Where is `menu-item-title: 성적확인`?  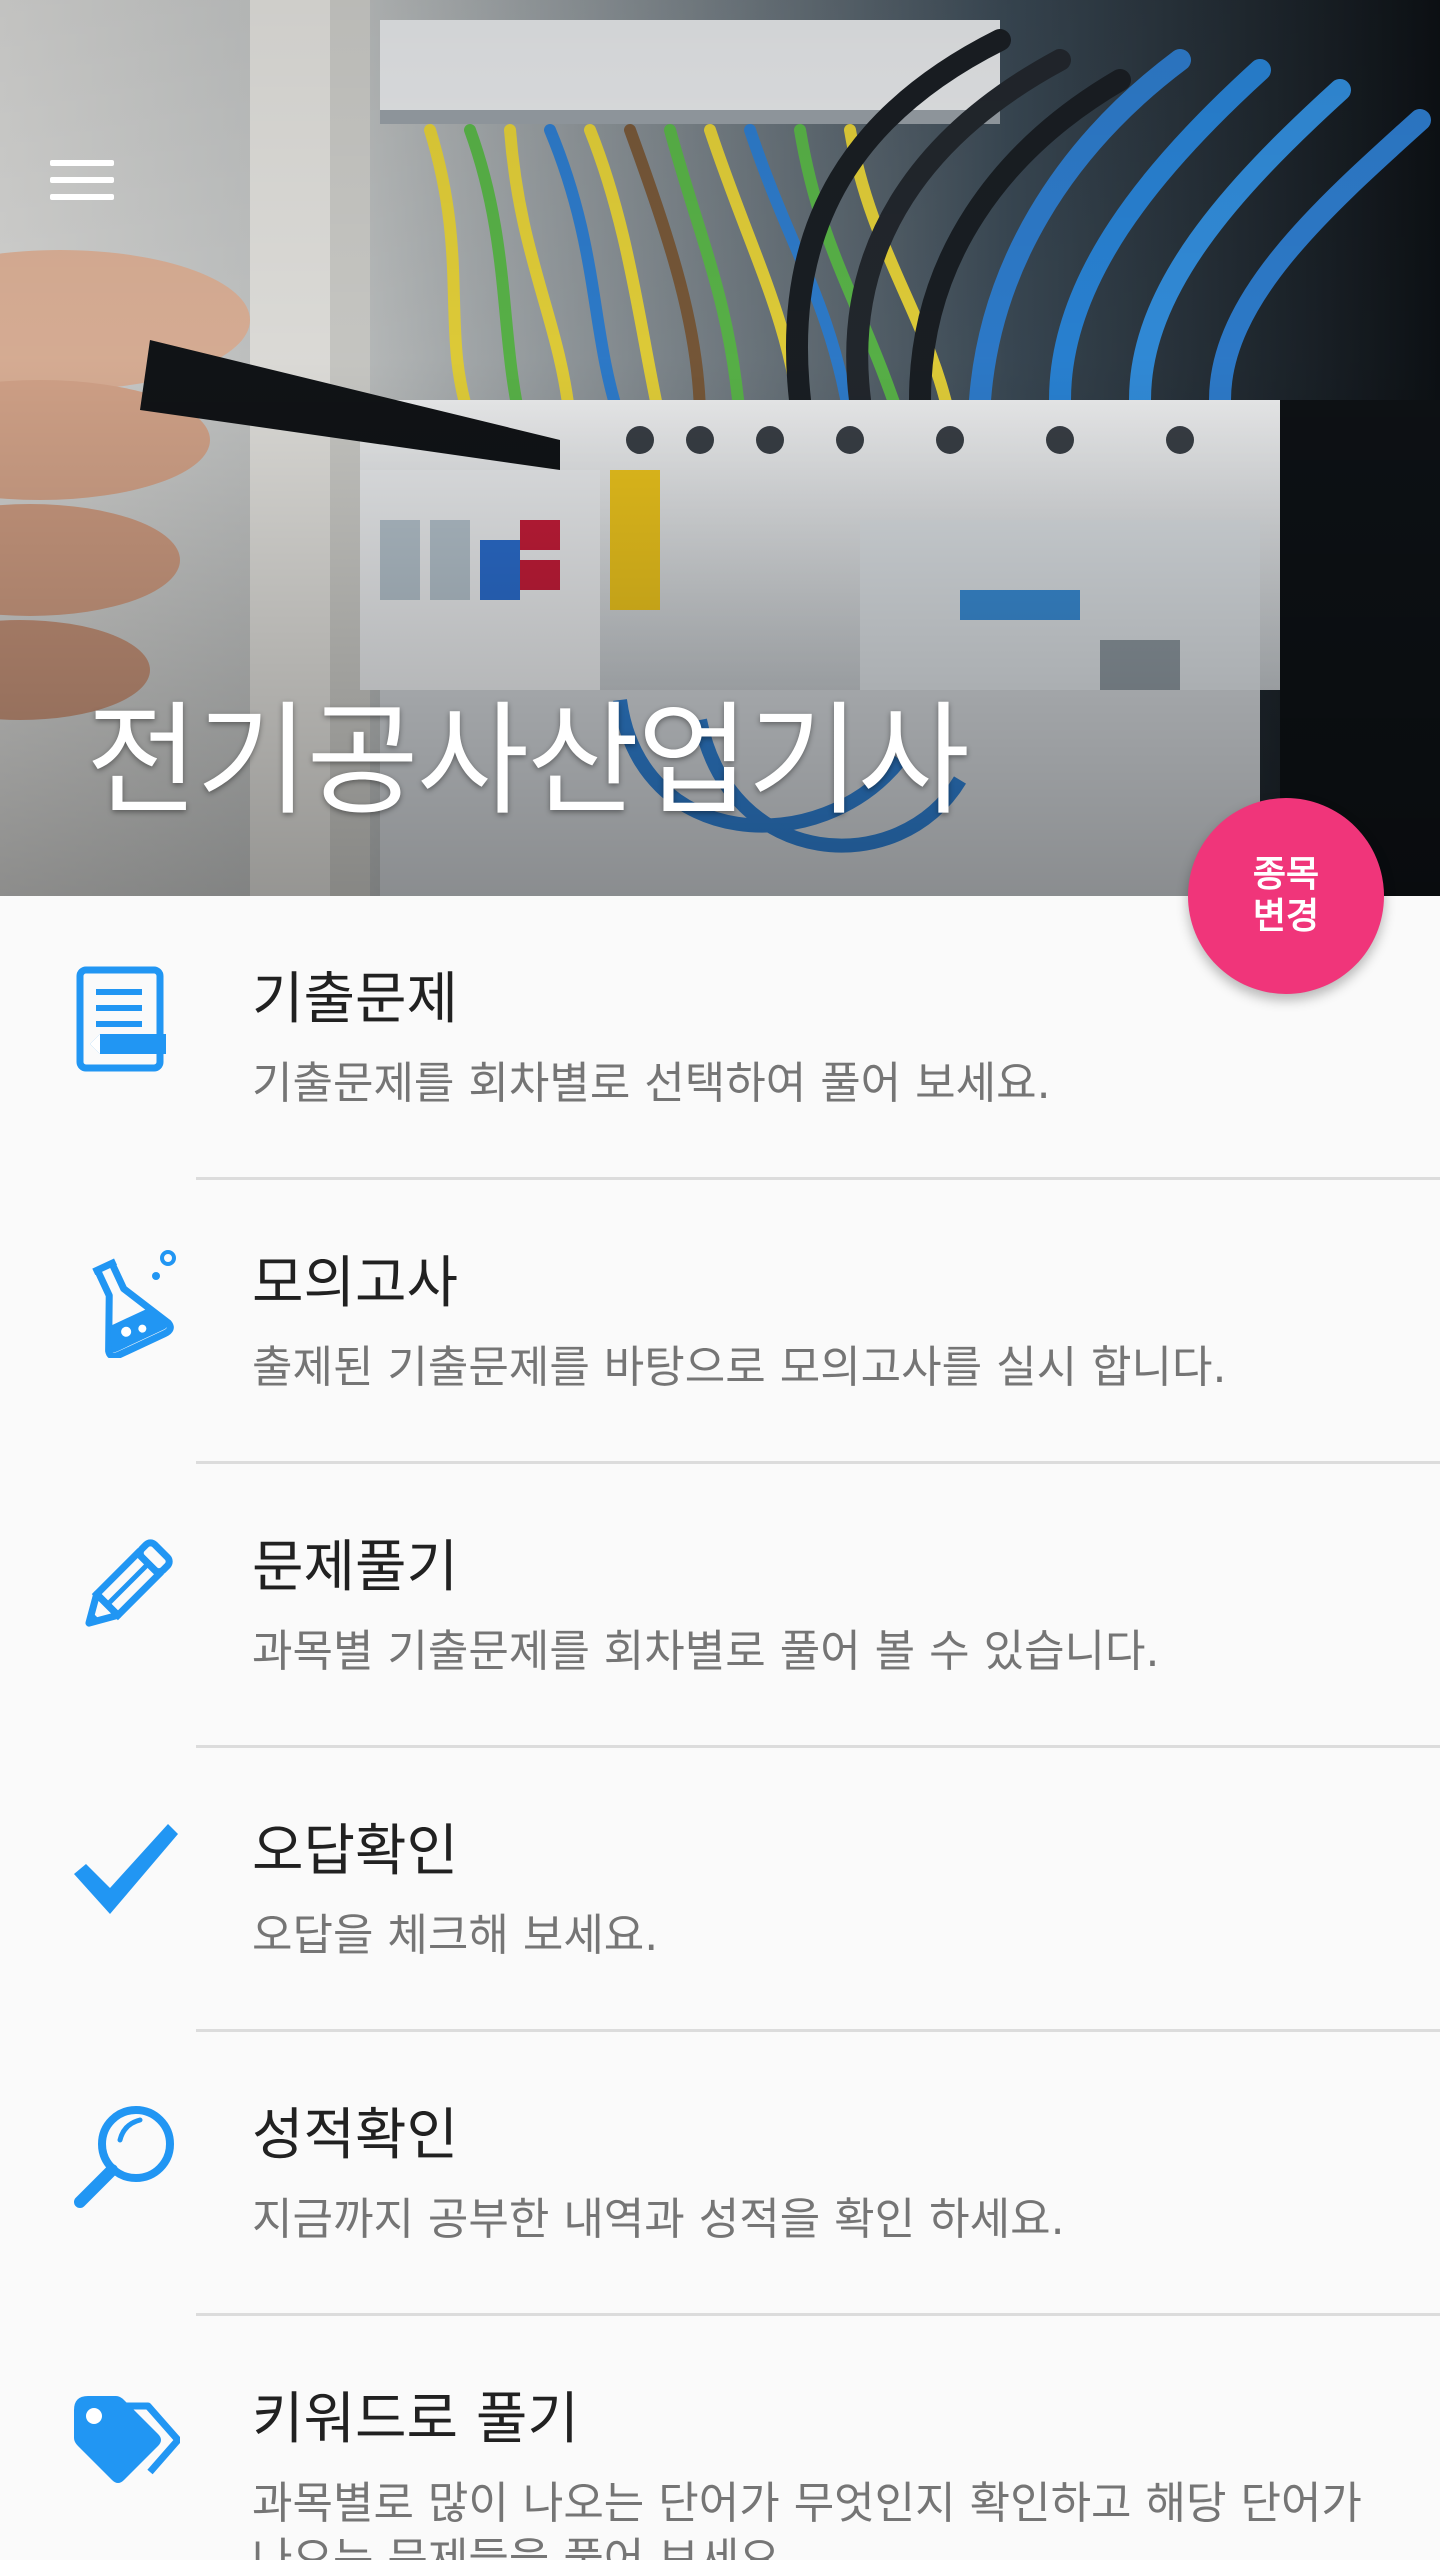
menu-item-title: 성적확인 is located at coordinates (355, 2135).